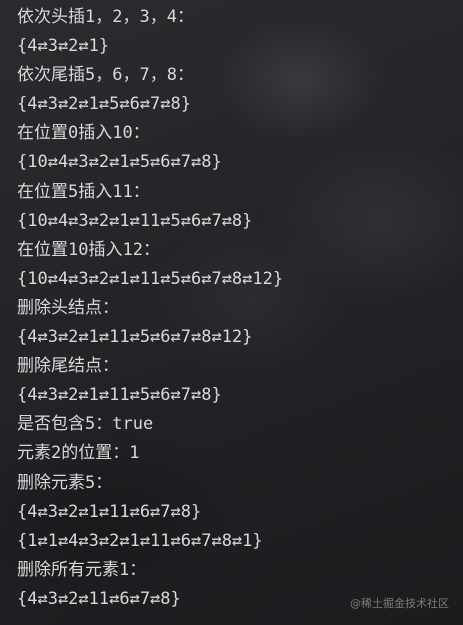 The height and width of the screenshot is (625, 463). Describe the element at coordinates (105, 17) in the screenshot. I see `console-line: 依次头插1，2，3，4：` at that location.